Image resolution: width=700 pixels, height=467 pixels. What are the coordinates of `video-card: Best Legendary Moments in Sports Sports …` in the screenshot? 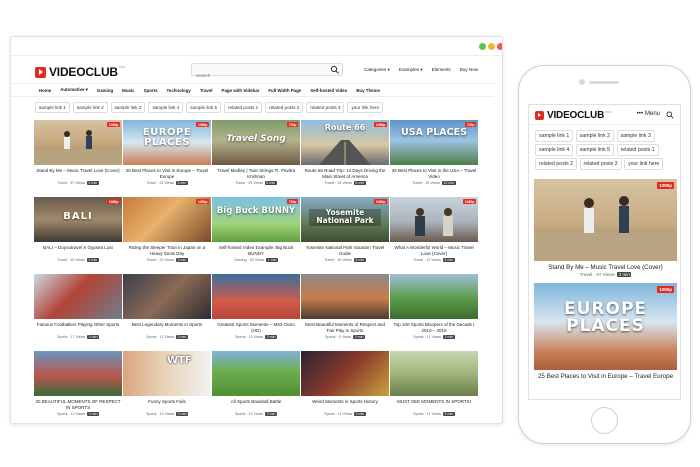 It's located at (167, 306).